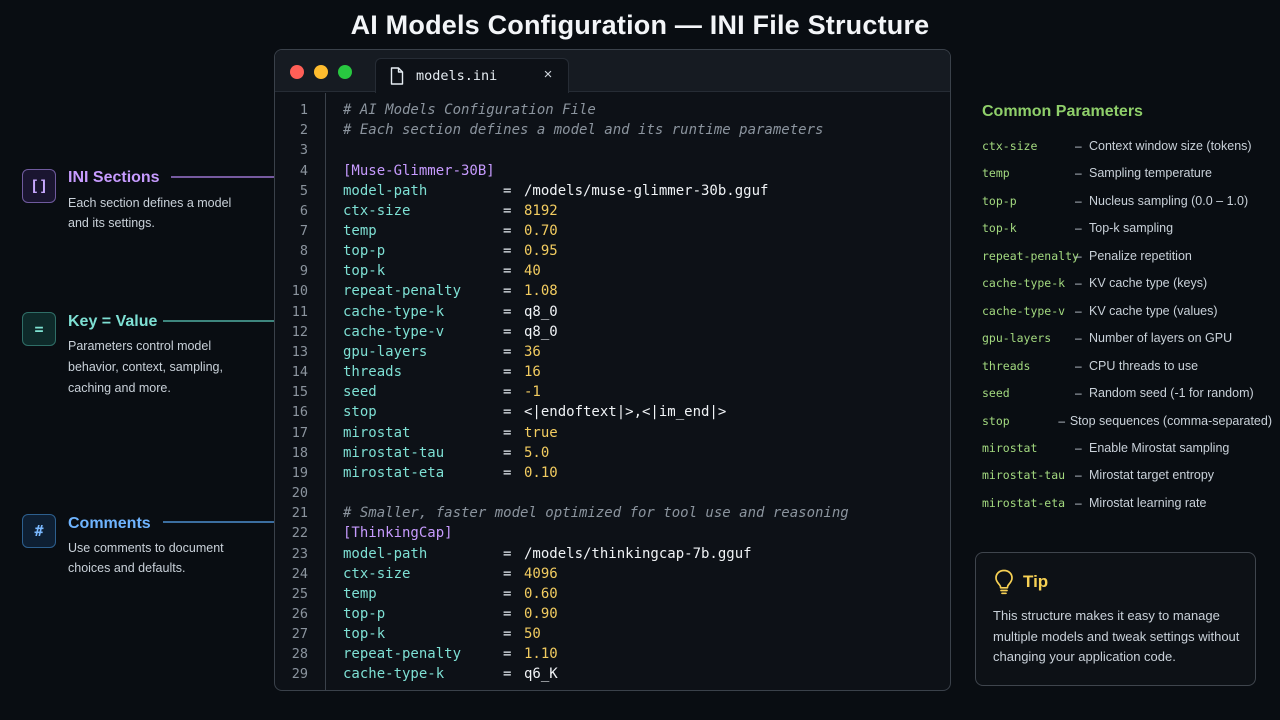 The height and width of the screenshot is (720, 1280). What do you see at coordinates (297, 72) in the screenshot?
I see `close-window-button` at bounding box center [297, 72].